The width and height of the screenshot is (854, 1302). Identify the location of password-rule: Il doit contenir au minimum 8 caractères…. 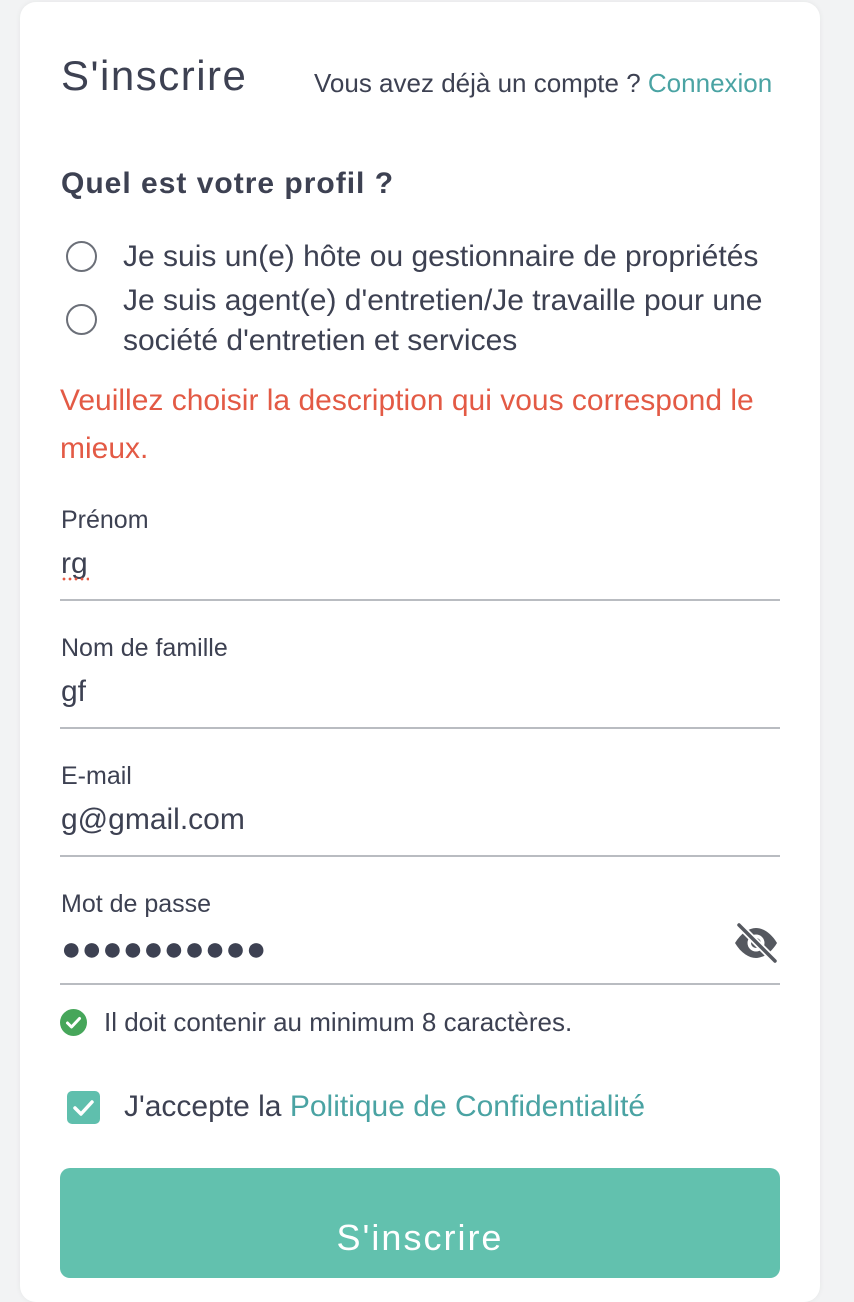
(316, 1022).